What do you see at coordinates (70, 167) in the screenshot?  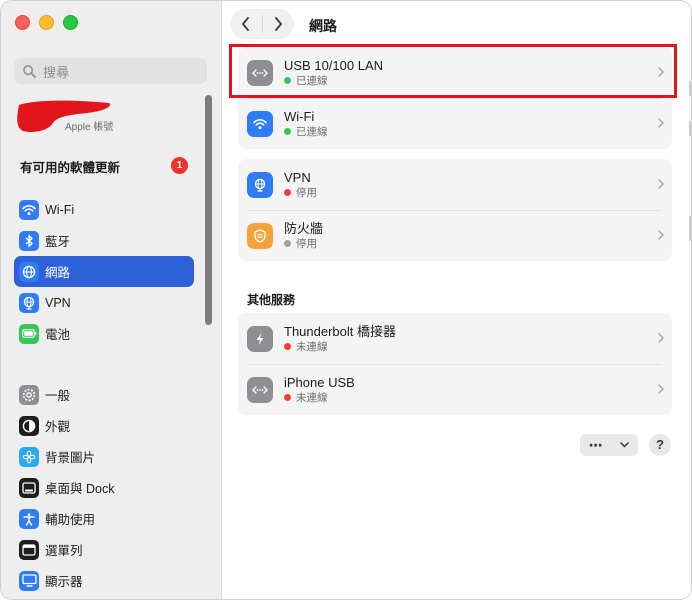 I see `software-update-label: 有可用的軟體更新` at bounding box center [70, 167].